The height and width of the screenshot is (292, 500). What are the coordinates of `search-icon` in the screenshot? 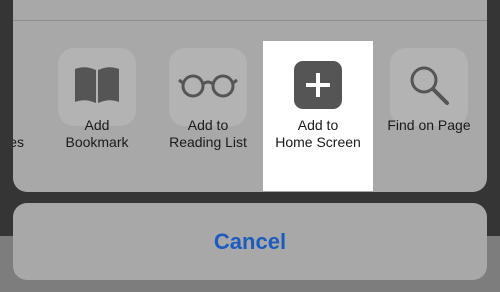 It's located at (429, 87).